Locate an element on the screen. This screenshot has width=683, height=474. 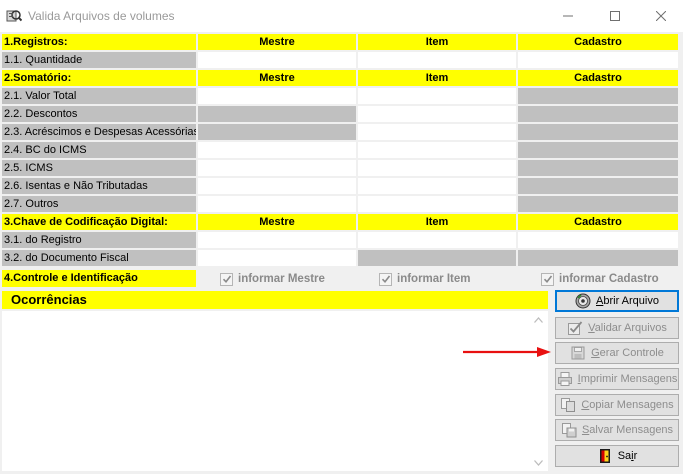
value-outros-mestre is located at coordinates (277, 204).